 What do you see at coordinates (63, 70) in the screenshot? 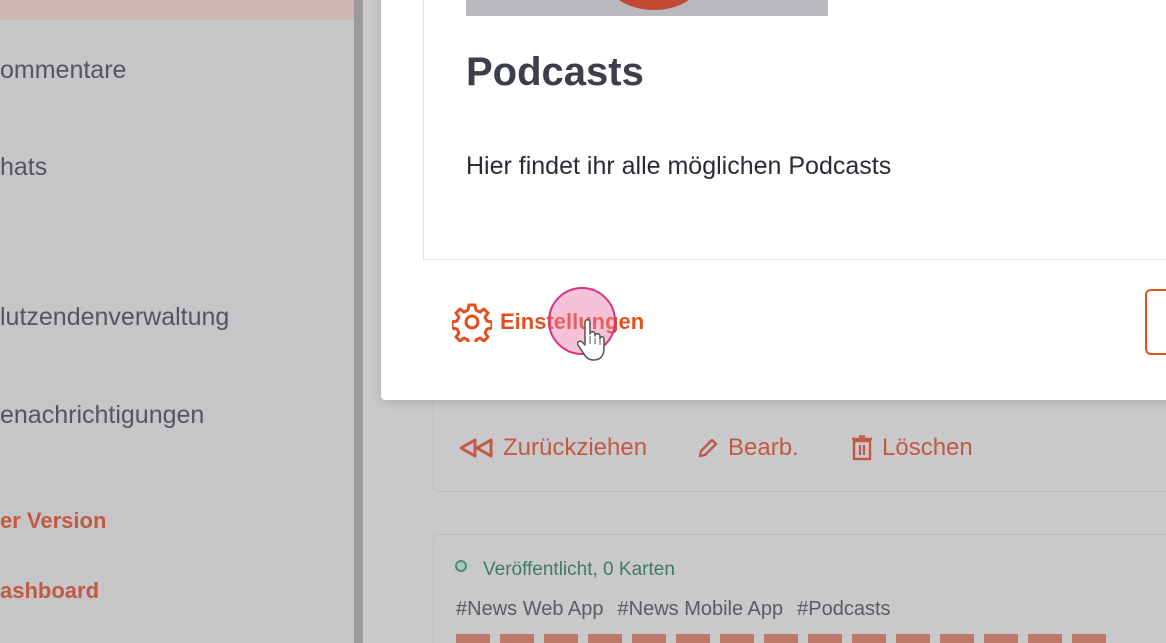
I see `sidebar-item-comments: ommentare` at bounding box center [63, 70].